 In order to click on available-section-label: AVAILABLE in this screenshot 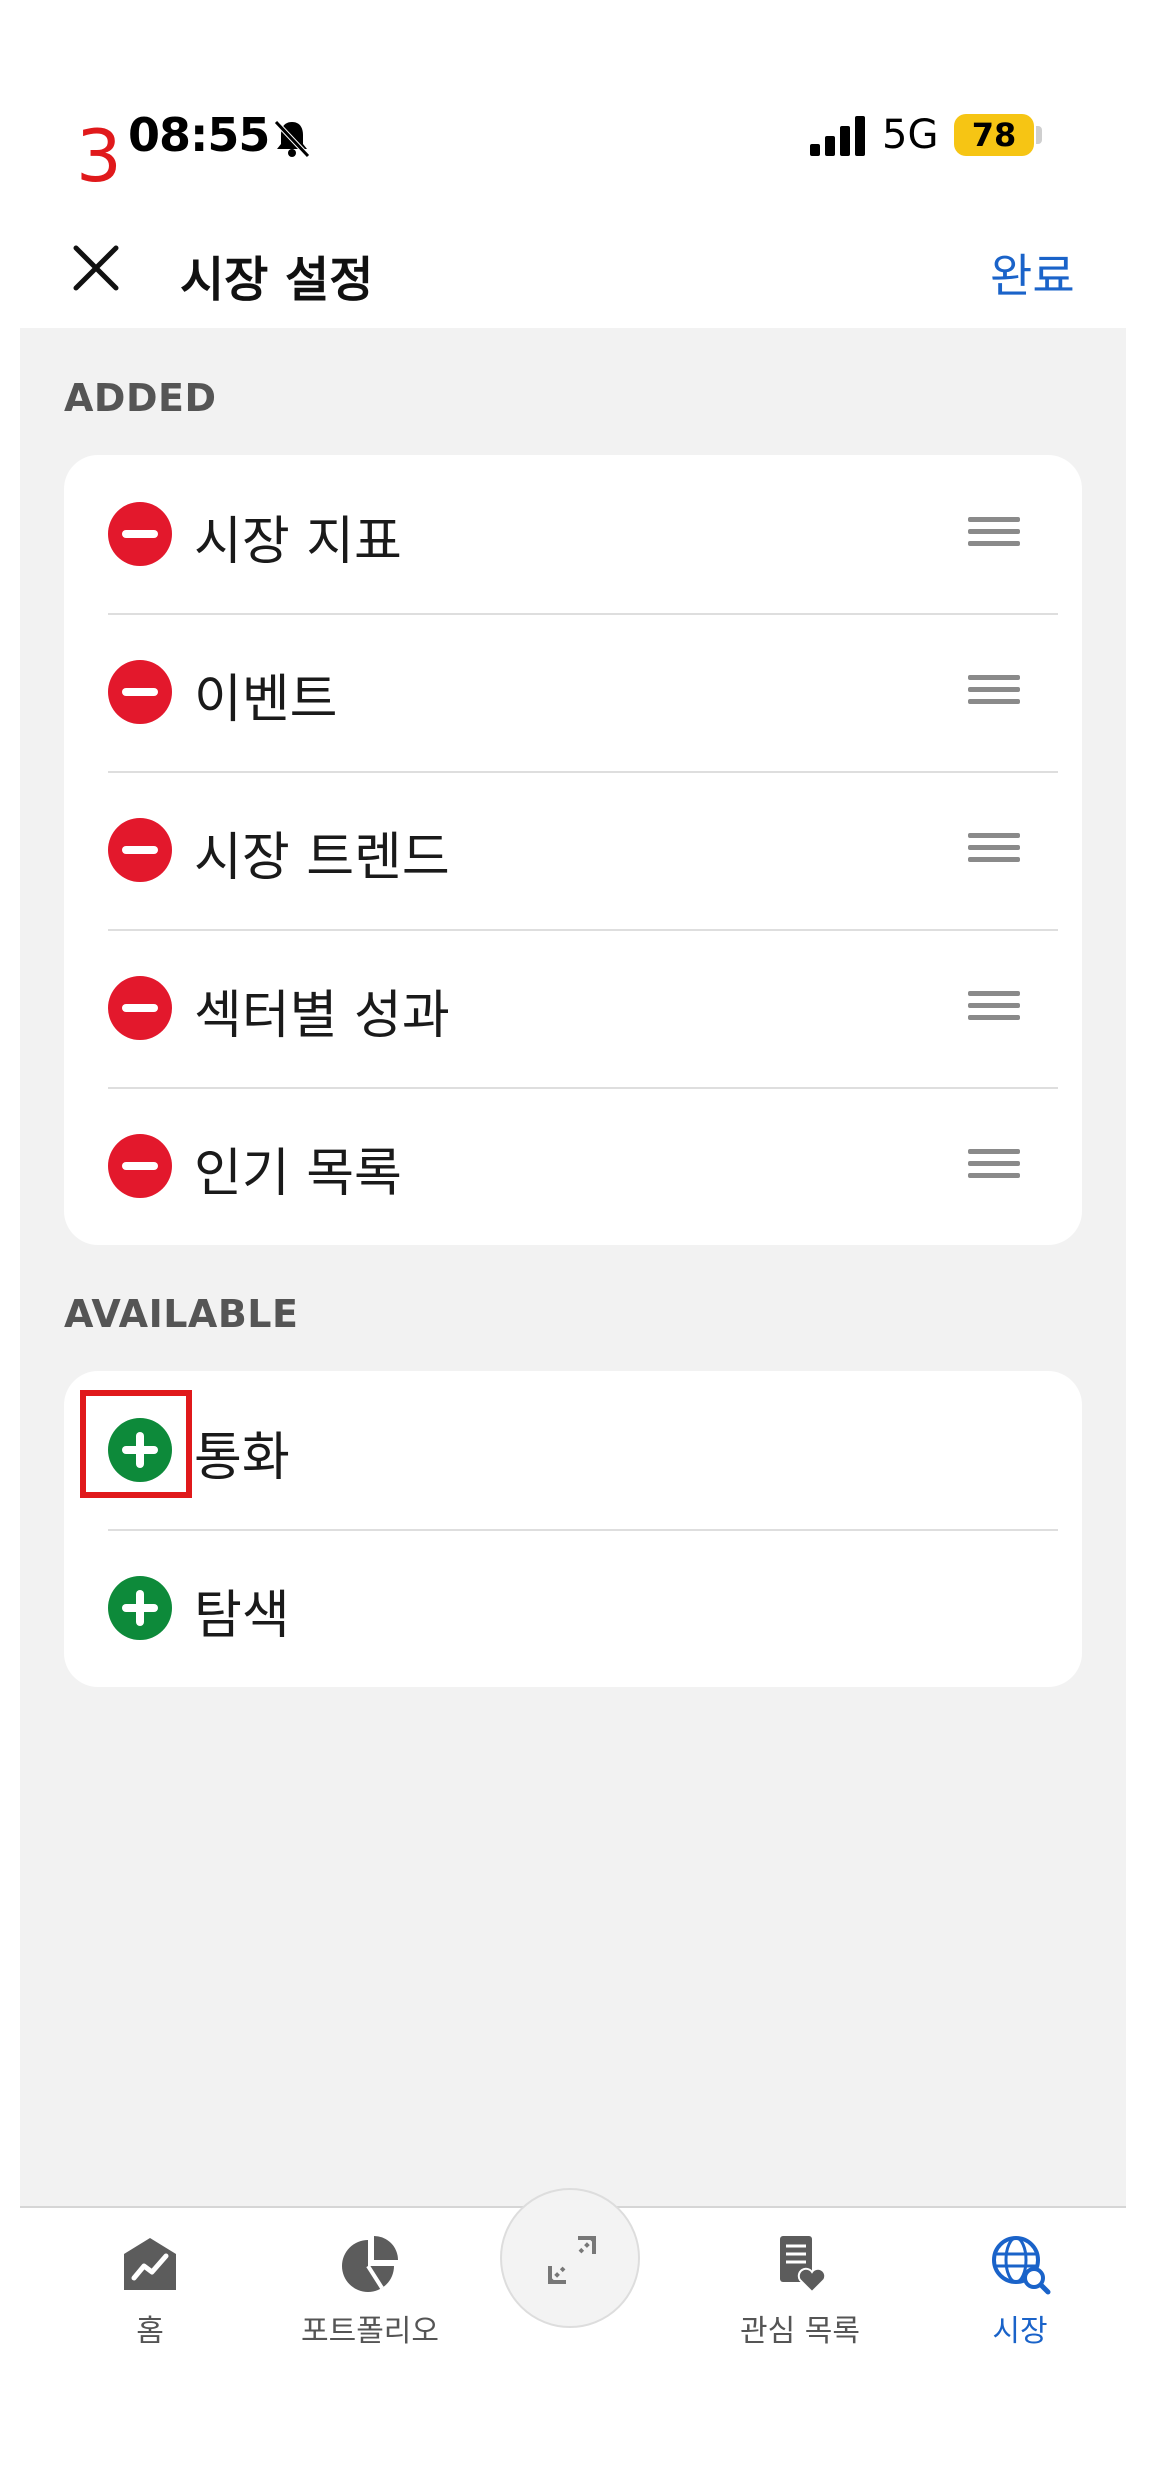, I will do `click(181, 1314)`.